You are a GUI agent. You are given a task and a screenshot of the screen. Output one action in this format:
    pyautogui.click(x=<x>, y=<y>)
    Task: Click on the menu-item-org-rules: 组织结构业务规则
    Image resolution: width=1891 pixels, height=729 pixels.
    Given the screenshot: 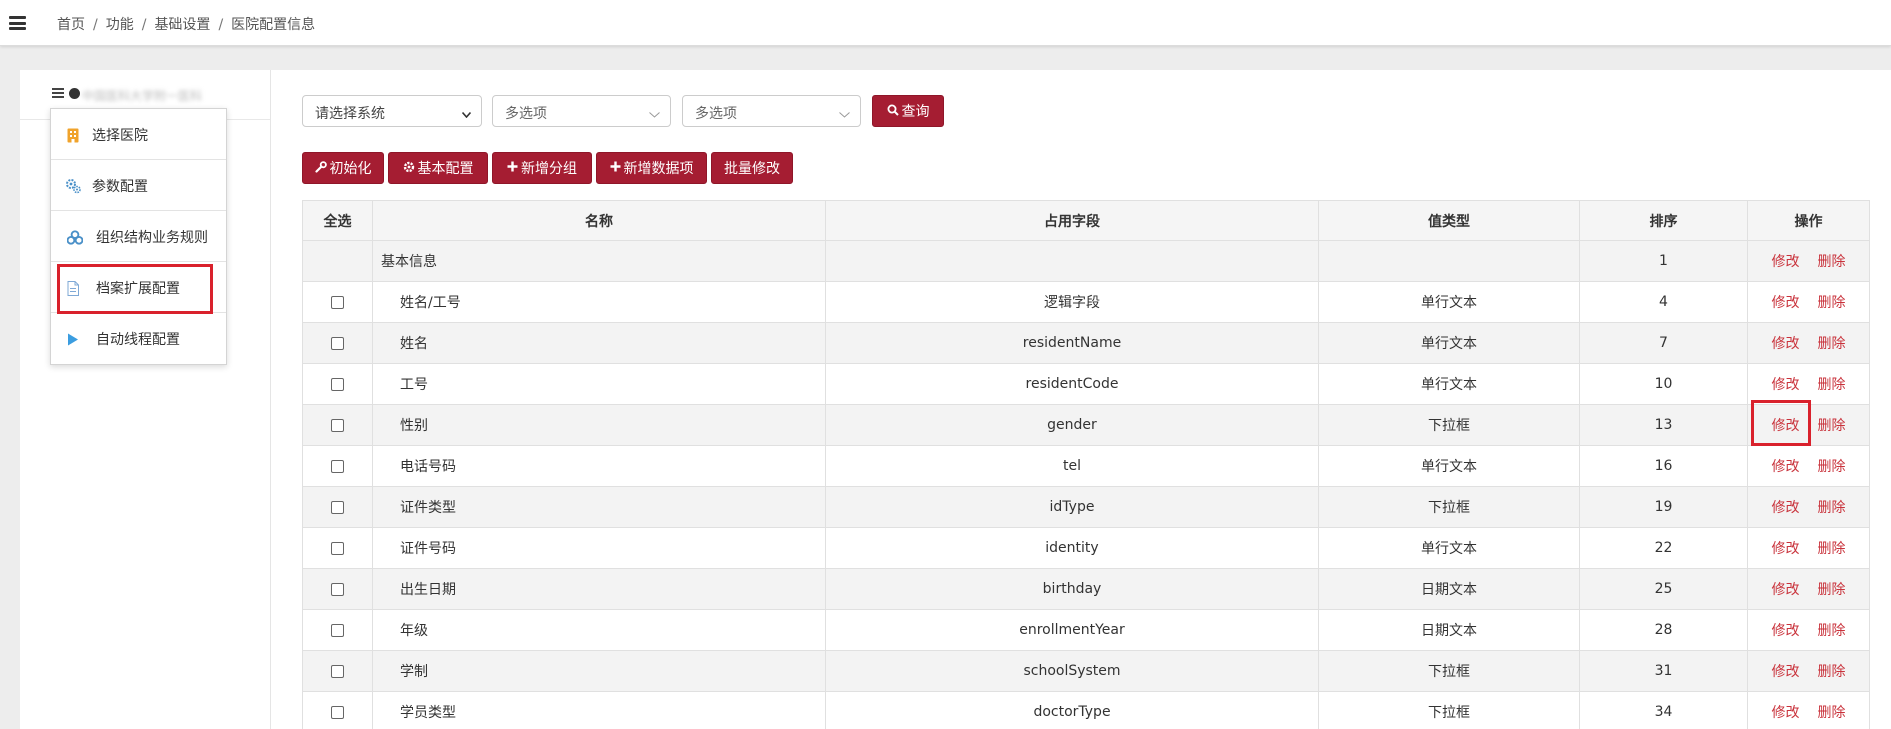 What is the action you would take?
    pyautogui.click(x=138, y=236)
    